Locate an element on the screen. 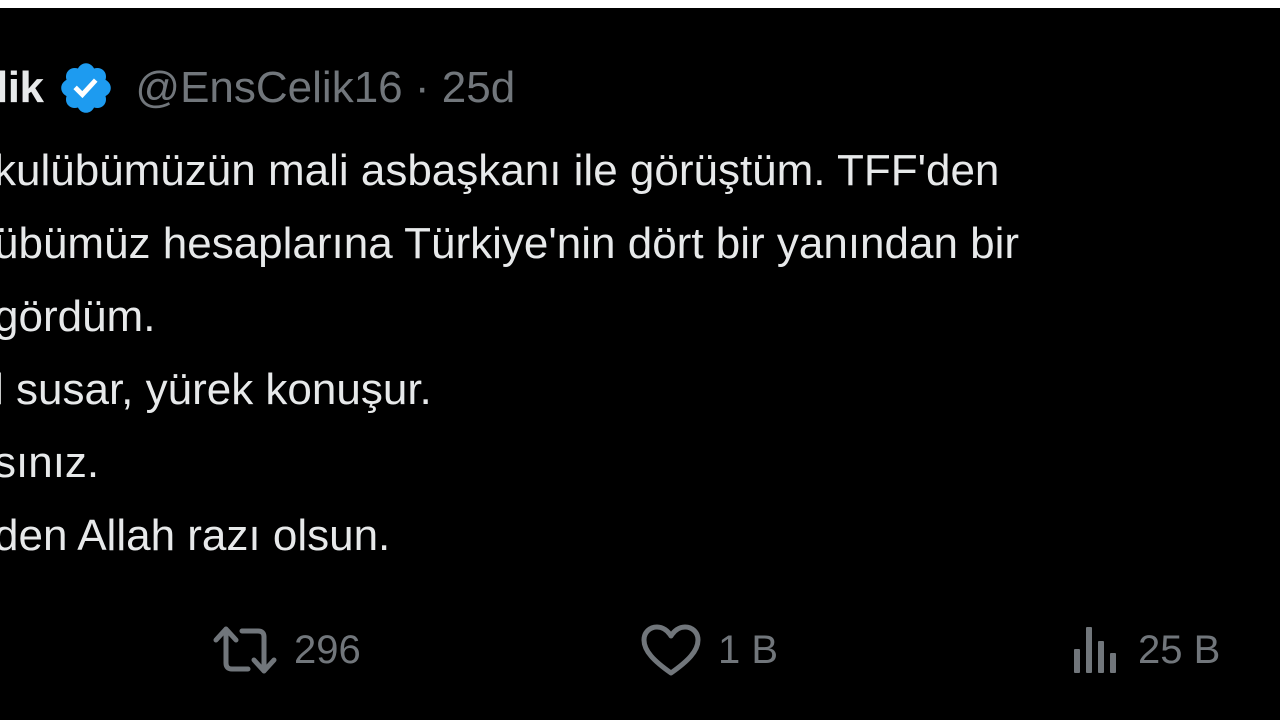  tweet-actions-bar: 296 1 B 25 B is located at coordinates (640, 650).